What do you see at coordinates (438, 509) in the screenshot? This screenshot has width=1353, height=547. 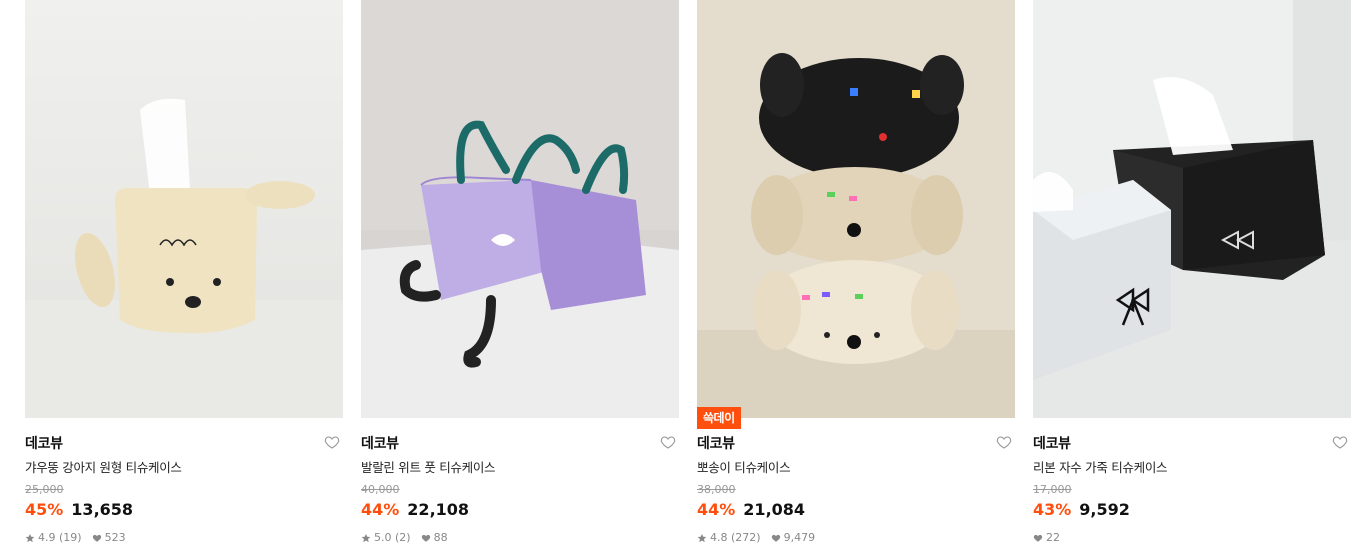 I see `sale-price: 22,108` at bounding box center [438, 509].